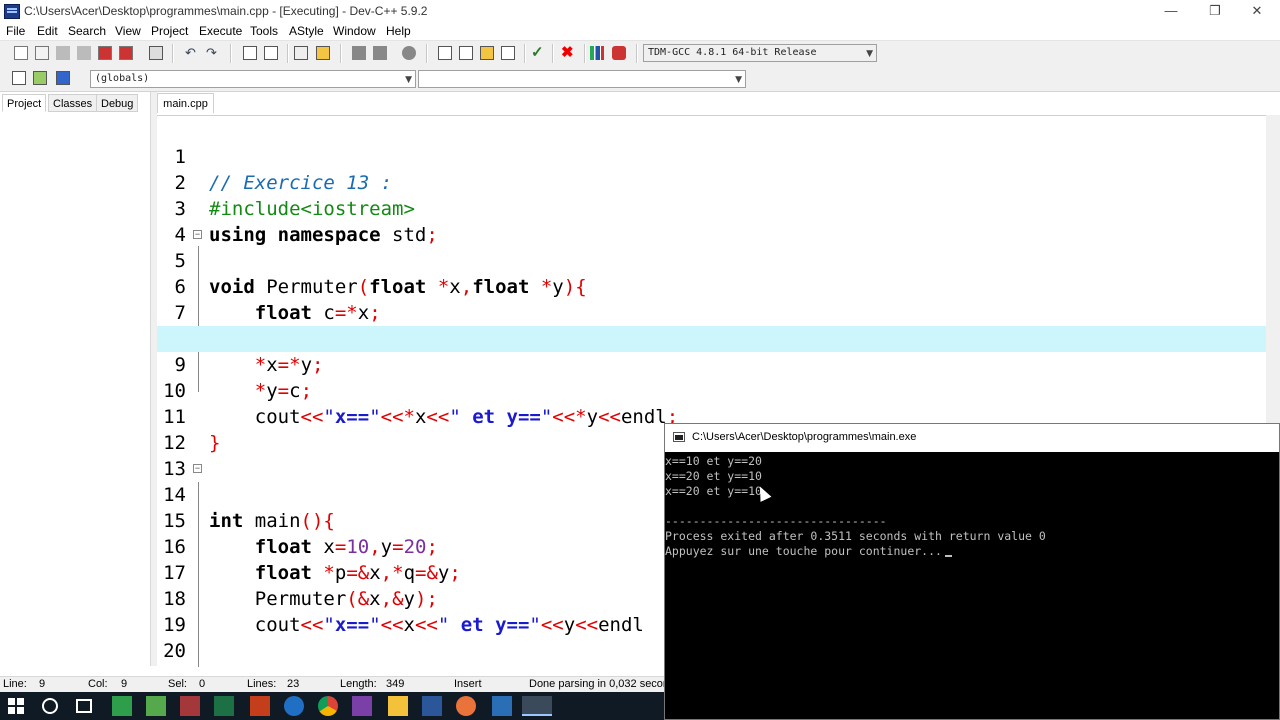 Image resolution: width=1280 pixels, height=720 pixels. Describe the element at coordinates (354, 31) in the screenshot. I see `menu-window: Window` at that location.